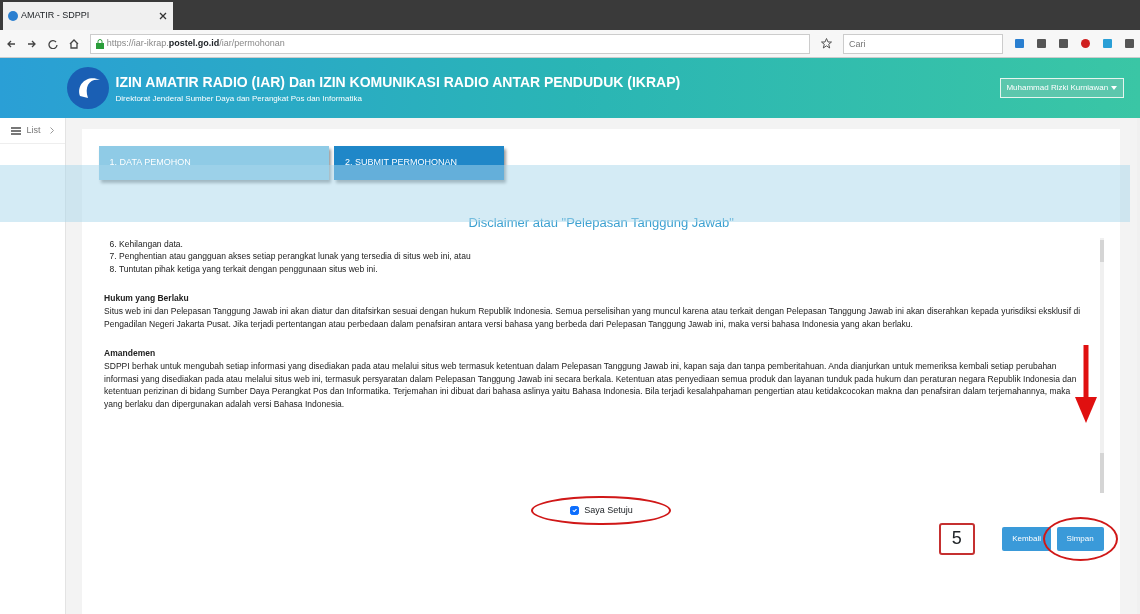 This screenshot has height=614, width=1140. What do you see at coordinates (239, 98) in the screenshot?
I see `page-subtitle: Direktorat Jenderal Sumber Daya dan Perangkat Pos dan Informatika` at bounding box center [239, 98].